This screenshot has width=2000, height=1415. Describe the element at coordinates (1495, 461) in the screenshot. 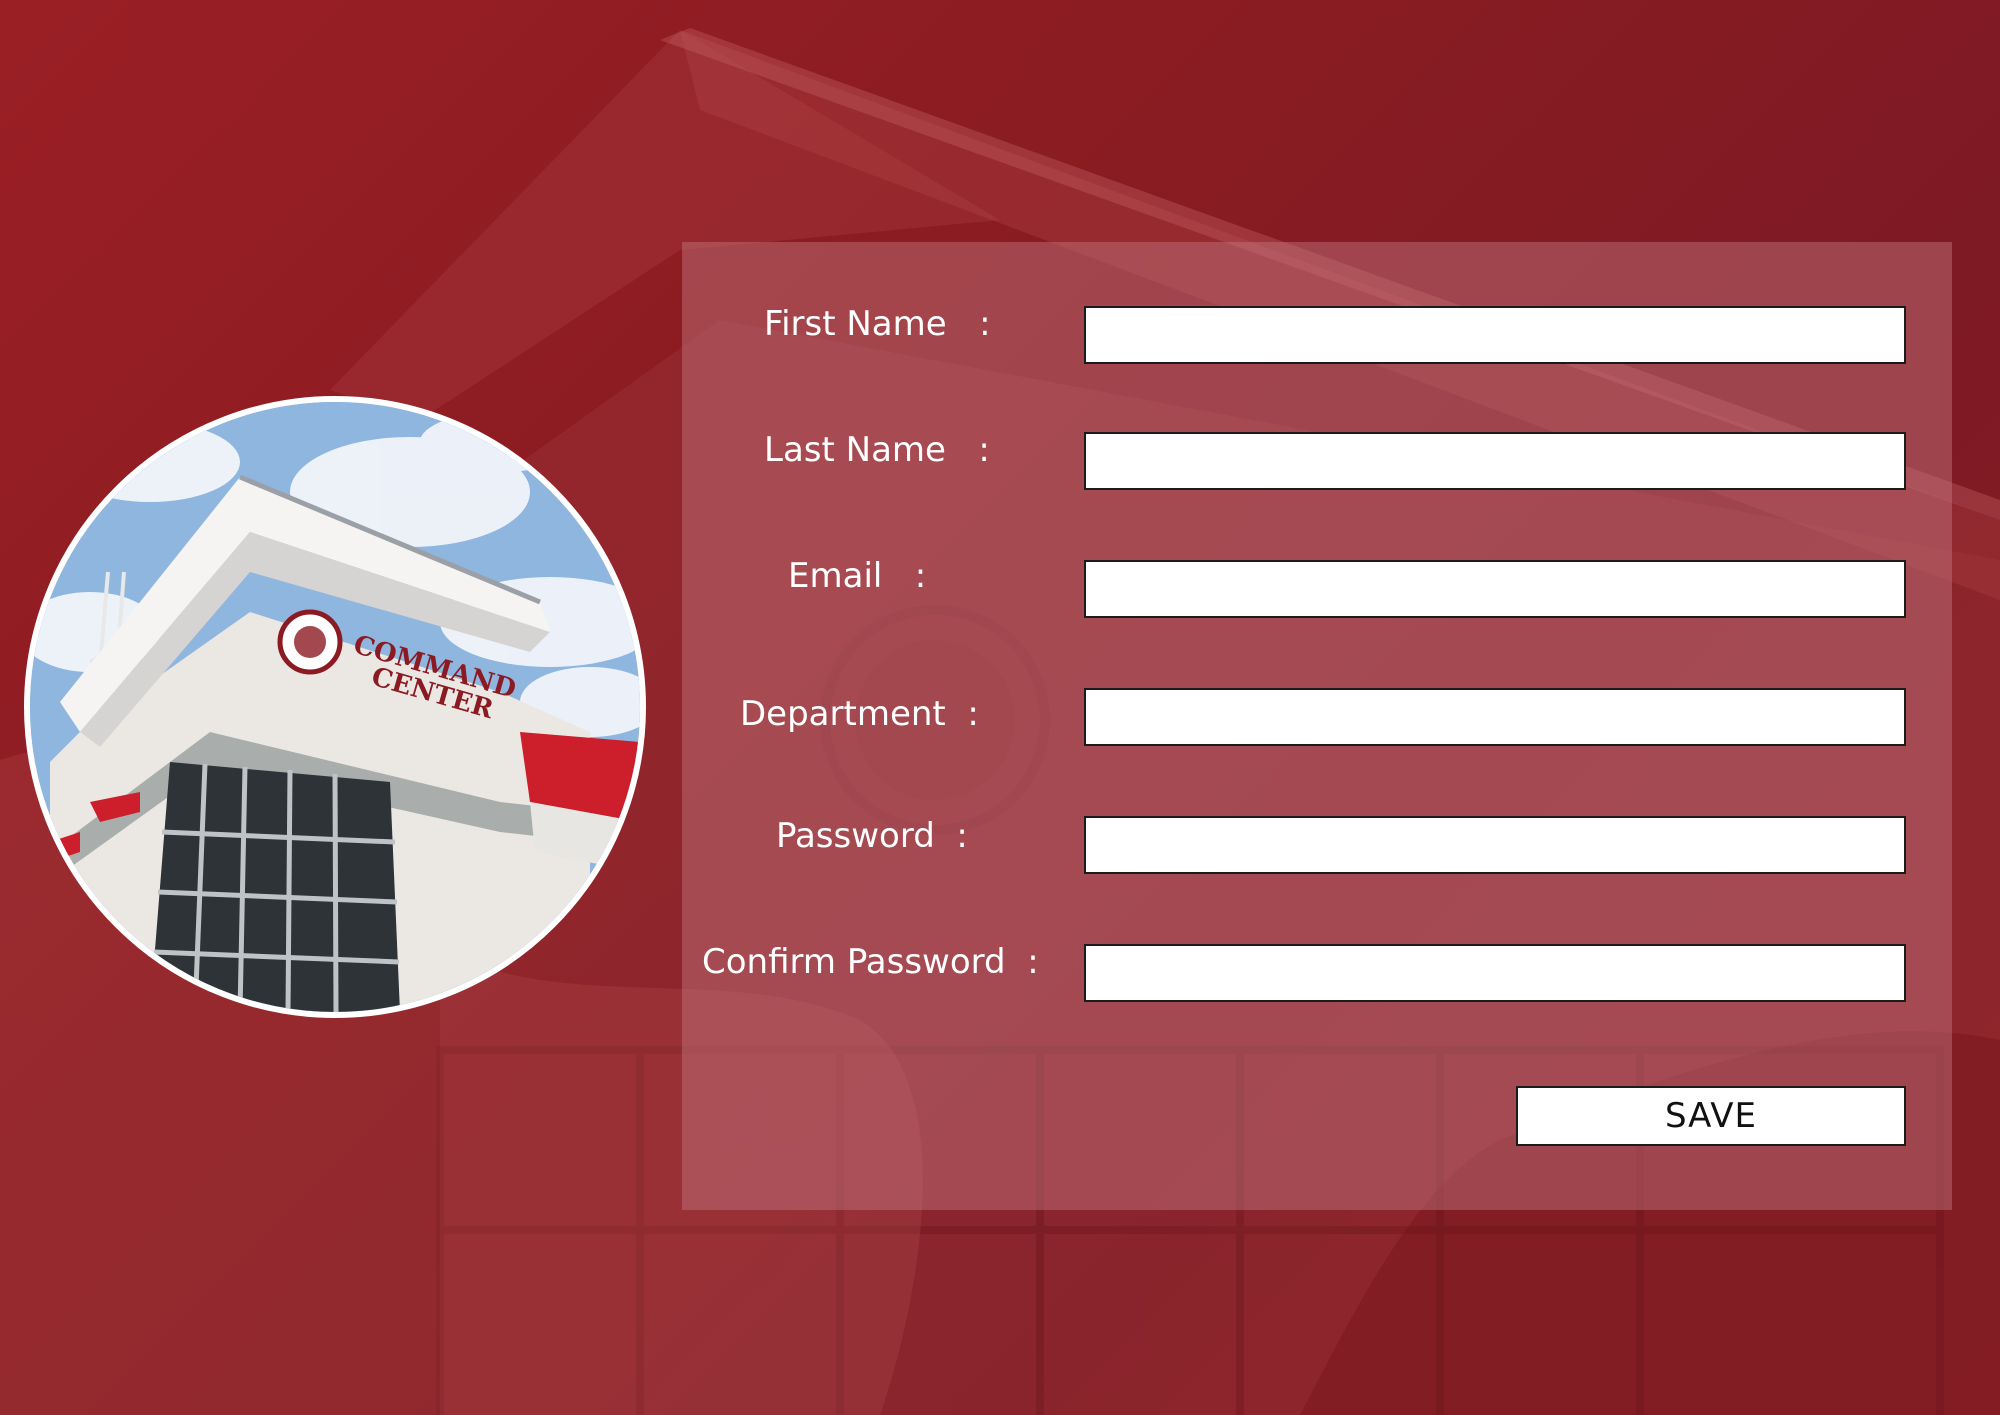

I see `last-name-input` at that location.